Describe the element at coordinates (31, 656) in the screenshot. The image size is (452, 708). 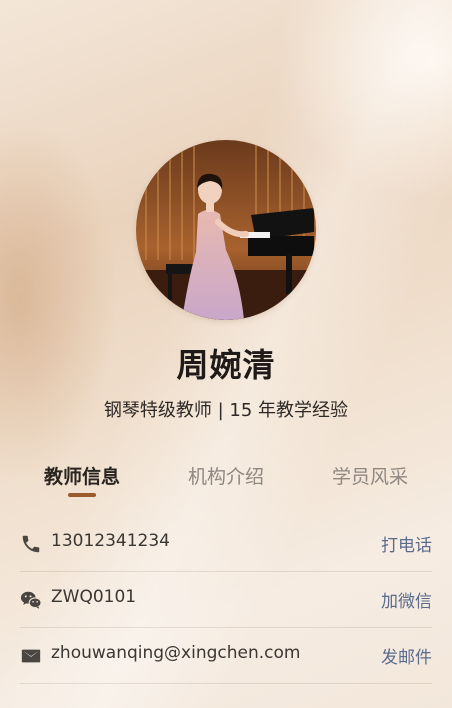
I see `mail-icon` at that location.